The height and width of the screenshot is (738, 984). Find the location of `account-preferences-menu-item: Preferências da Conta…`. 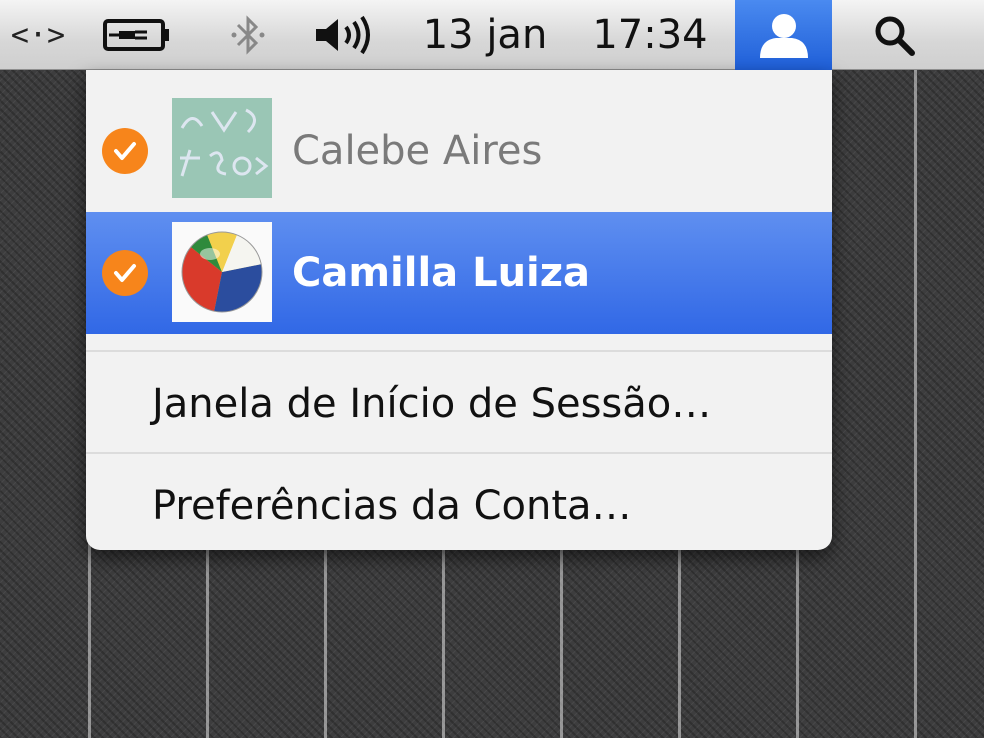

account-preferences-menu-item: Preferências da Conta… is located at coordinates (392, 506).